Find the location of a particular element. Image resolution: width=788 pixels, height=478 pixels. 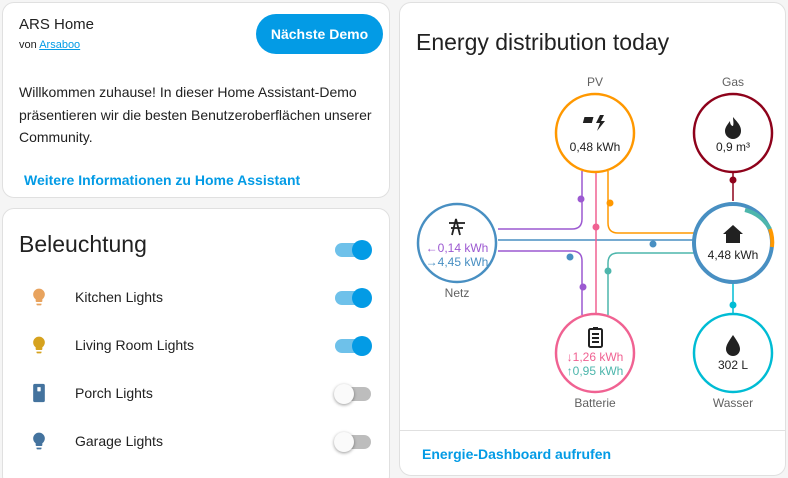

battery-out: ↑0,95 kWh is located at coordinates (595, 371).